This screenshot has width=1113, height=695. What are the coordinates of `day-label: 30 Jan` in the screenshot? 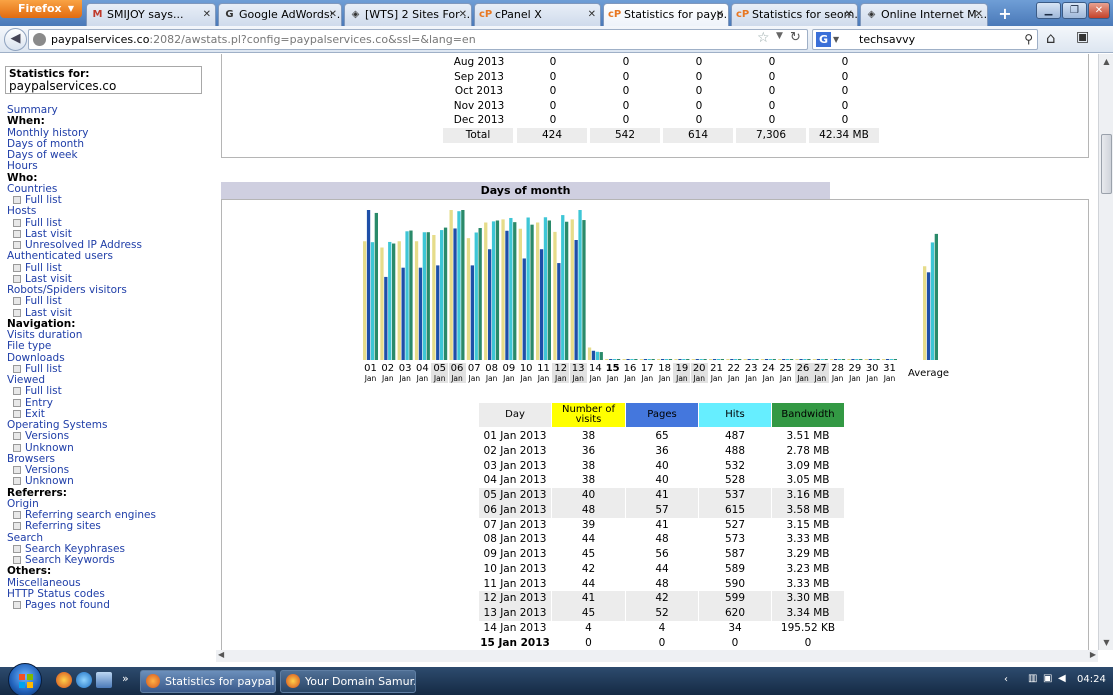 It's located at (872, 373).